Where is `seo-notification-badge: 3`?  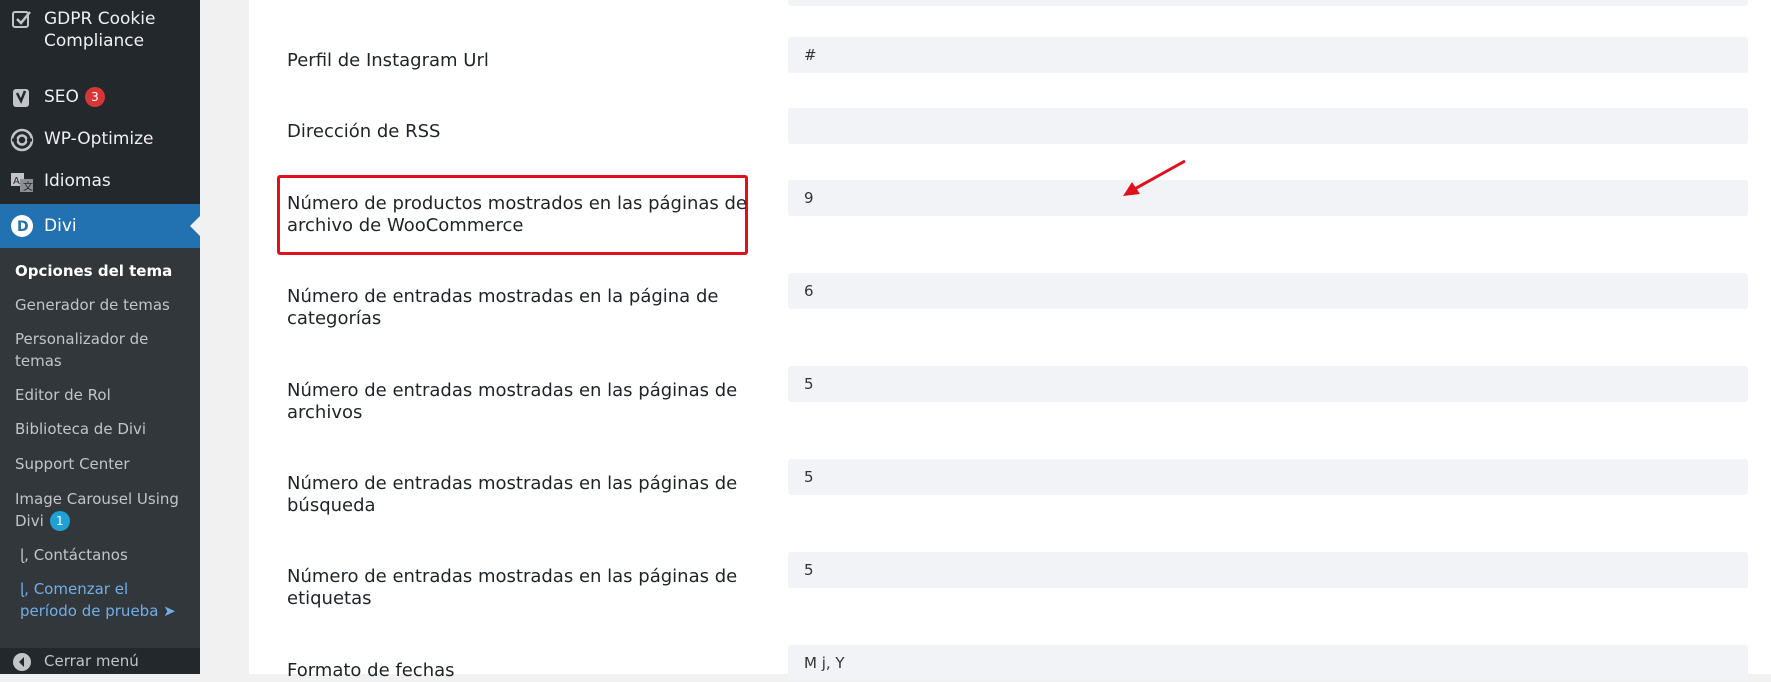 seo-notification-badge: 3 is located at coordinates (94, 97).